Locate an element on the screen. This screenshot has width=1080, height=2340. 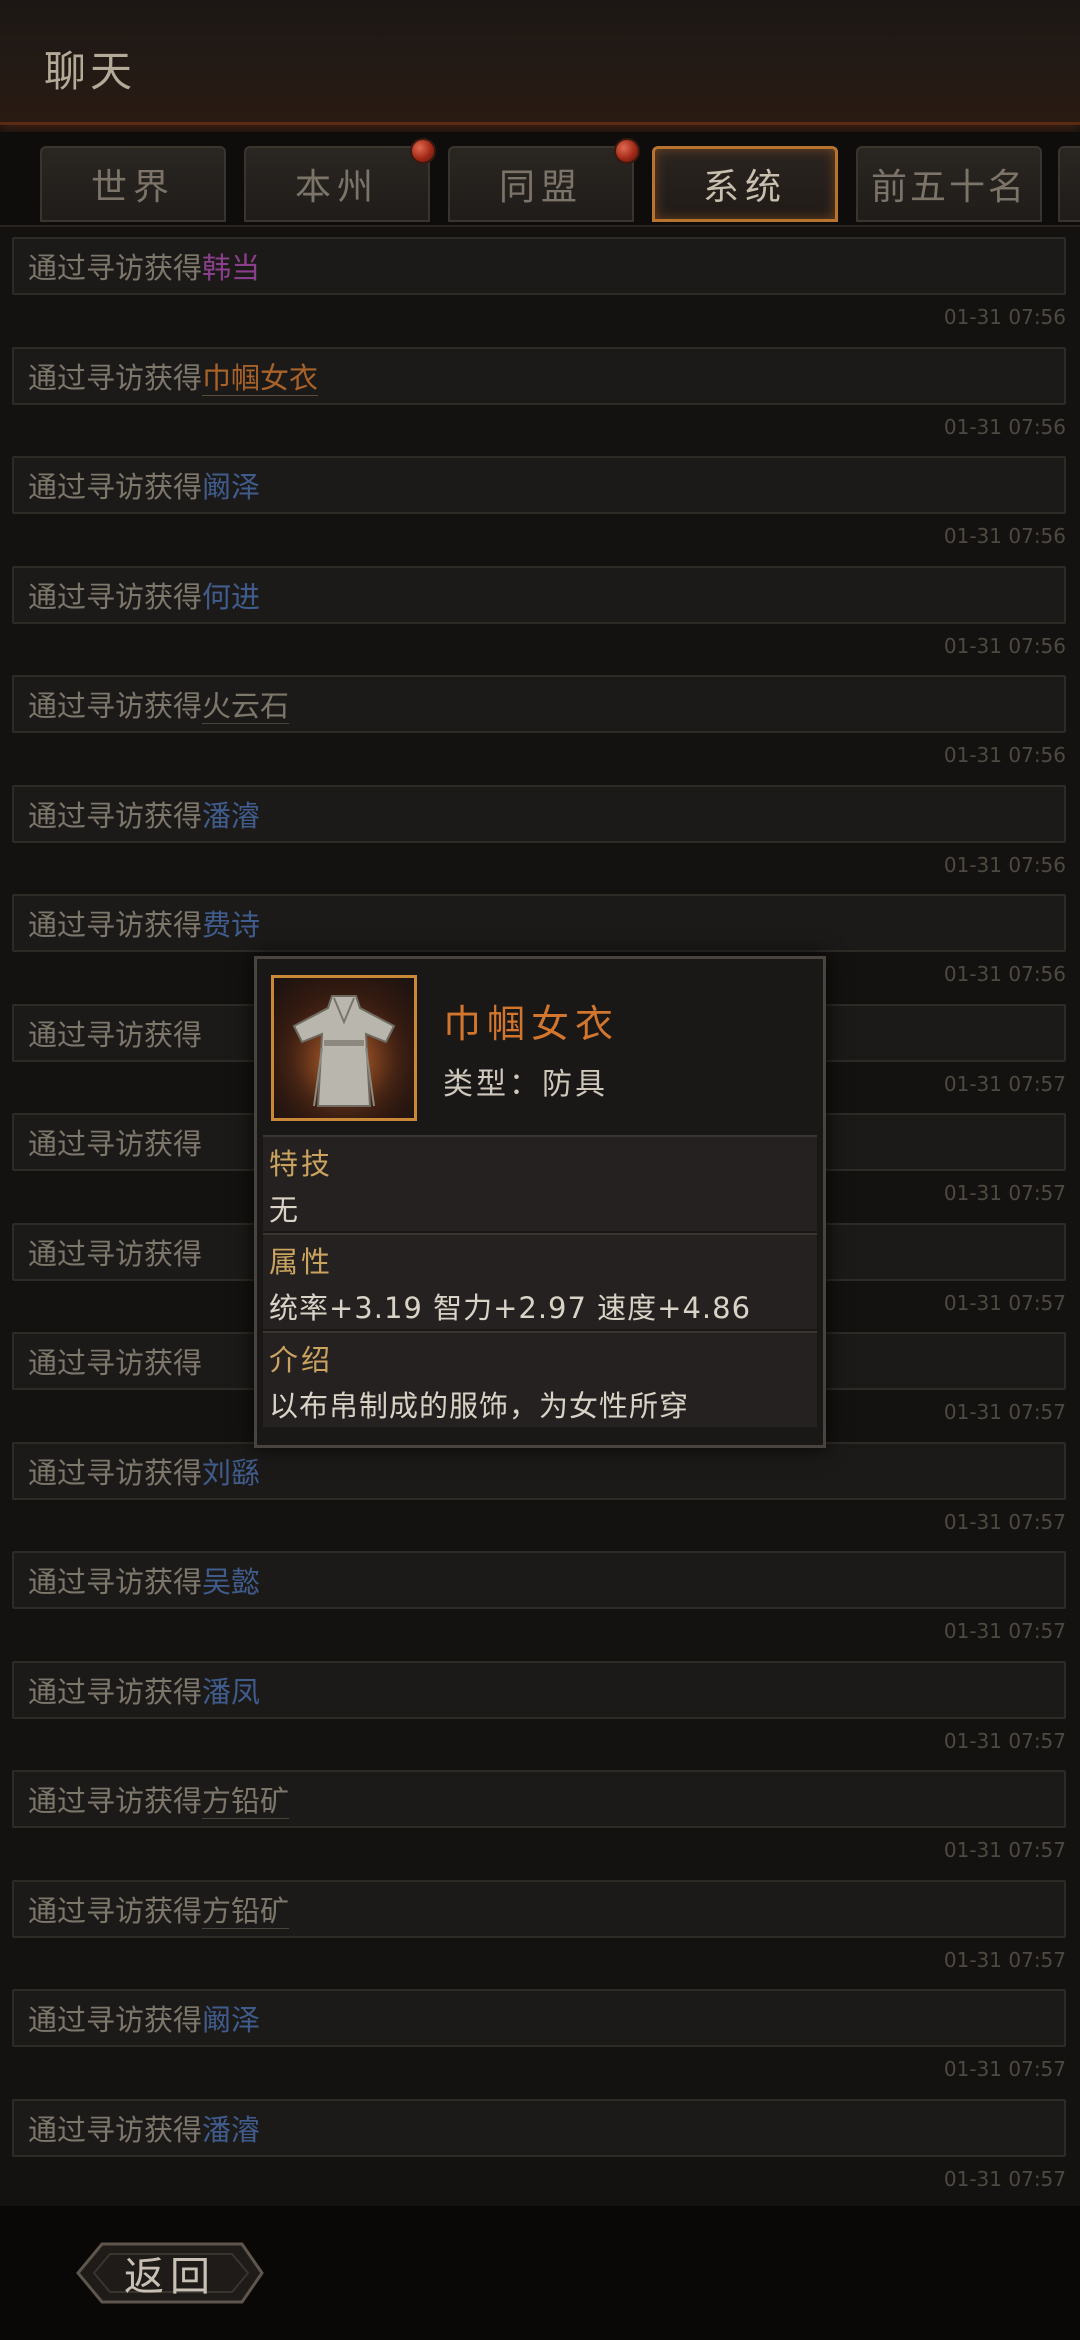
tab-province: 本州 is located at coordinates (340, 180).